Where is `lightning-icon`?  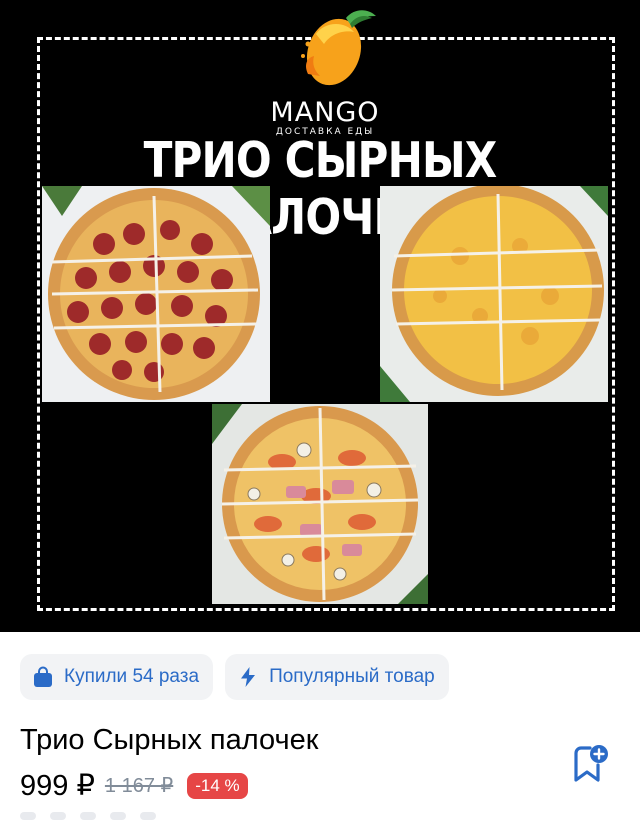 lightning-icon is located at coordinates (248, 677).